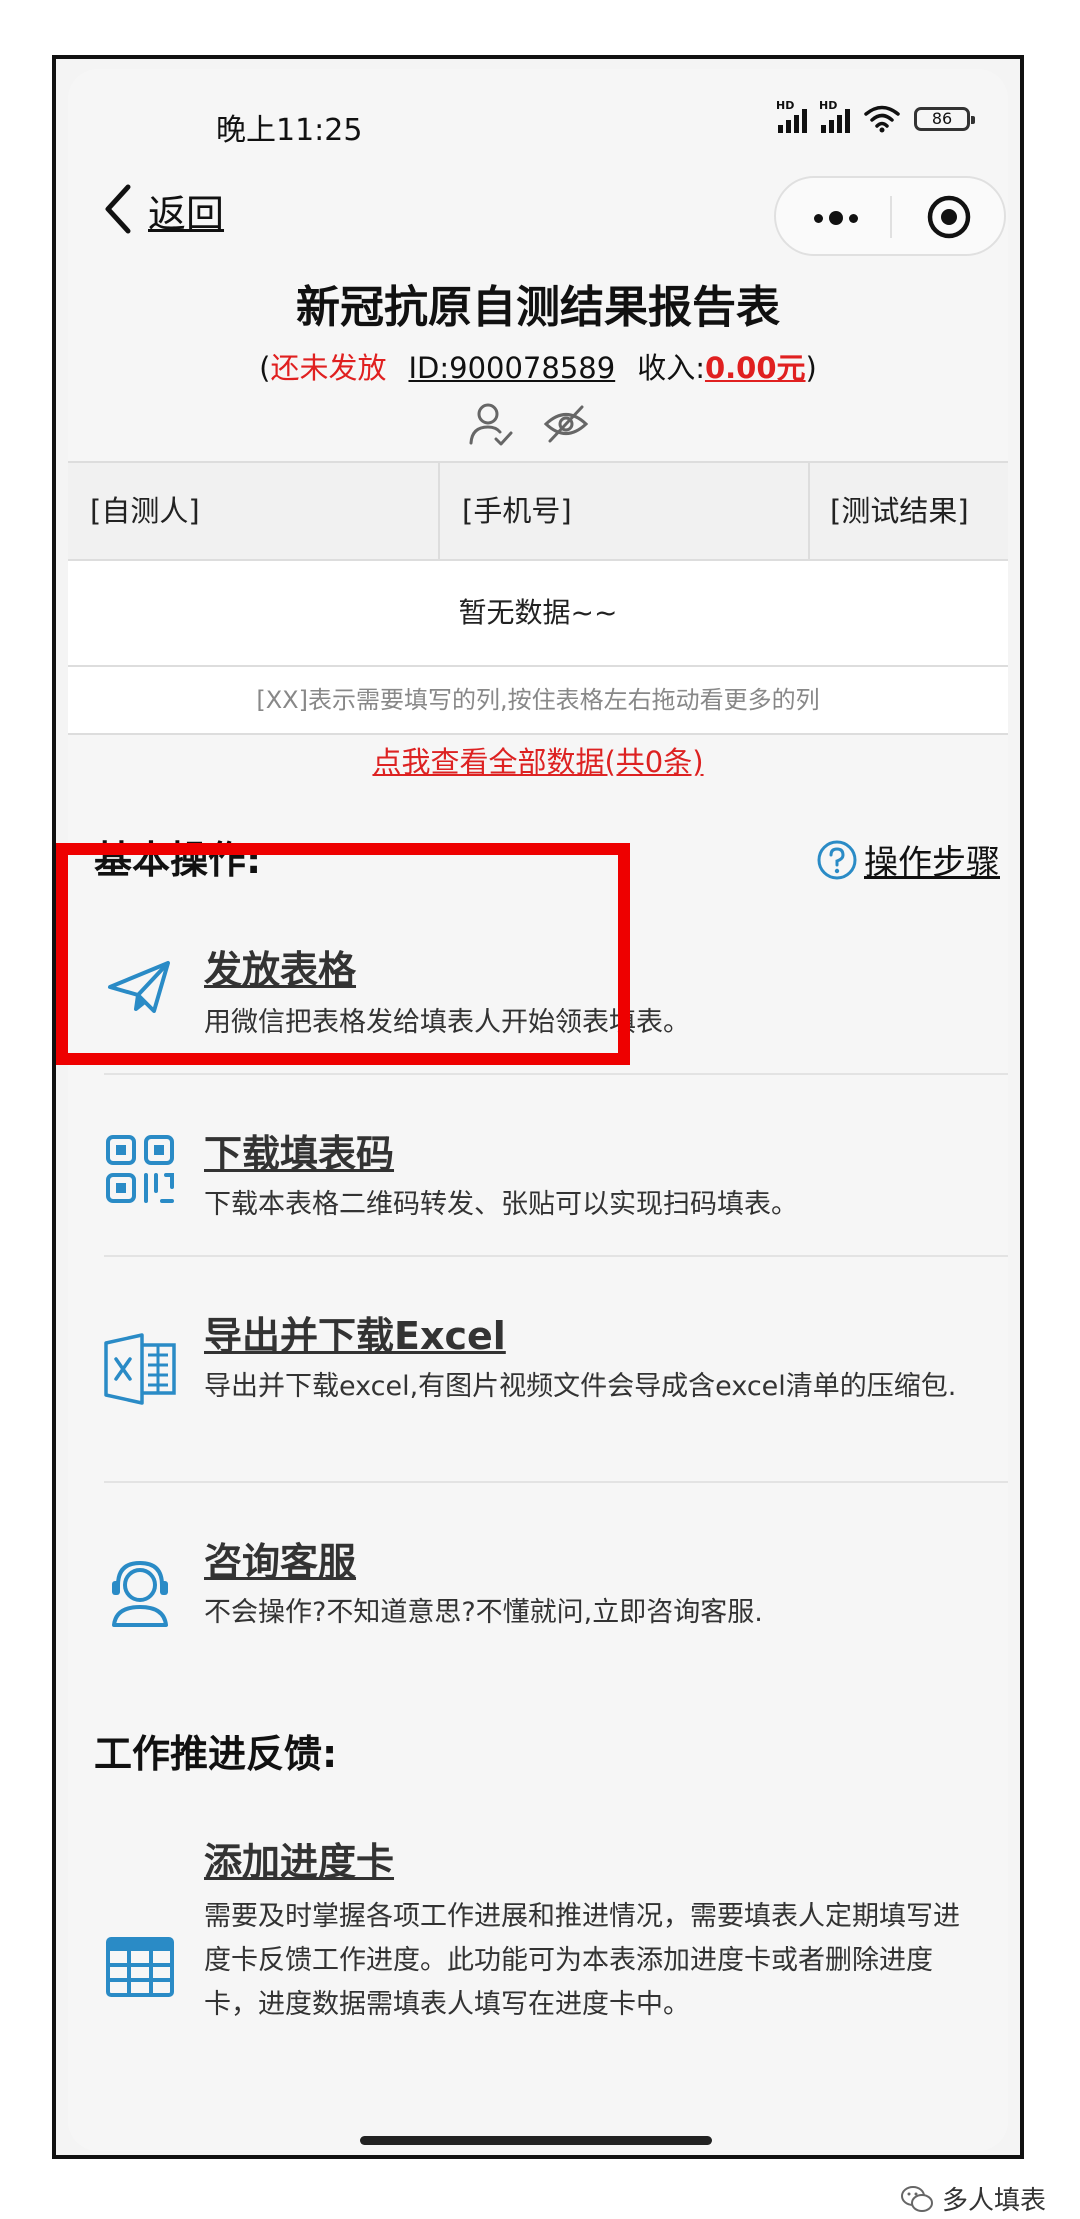  I want to click on form-meta: (还未发放 ID:900078589 收入:0.00元), so click(538, 368).